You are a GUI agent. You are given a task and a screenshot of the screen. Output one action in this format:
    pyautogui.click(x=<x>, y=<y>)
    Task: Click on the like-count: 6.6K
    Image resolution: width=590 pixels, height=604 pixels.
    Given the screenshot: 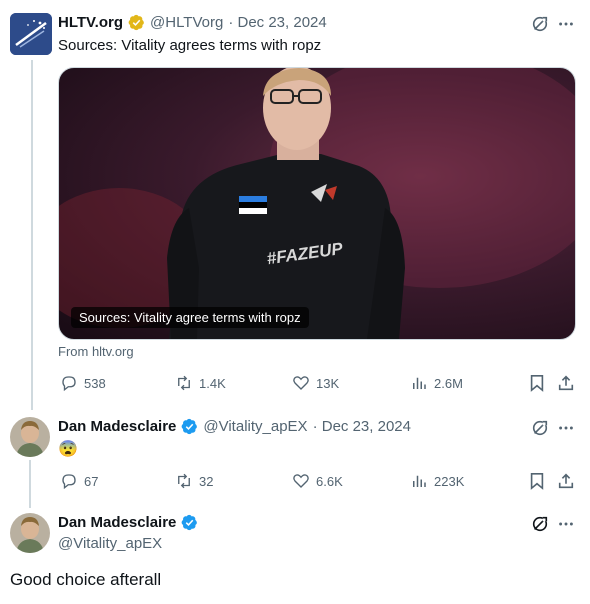 What is the action you would take?
    pyautogui.click(x=329, y=481)
    